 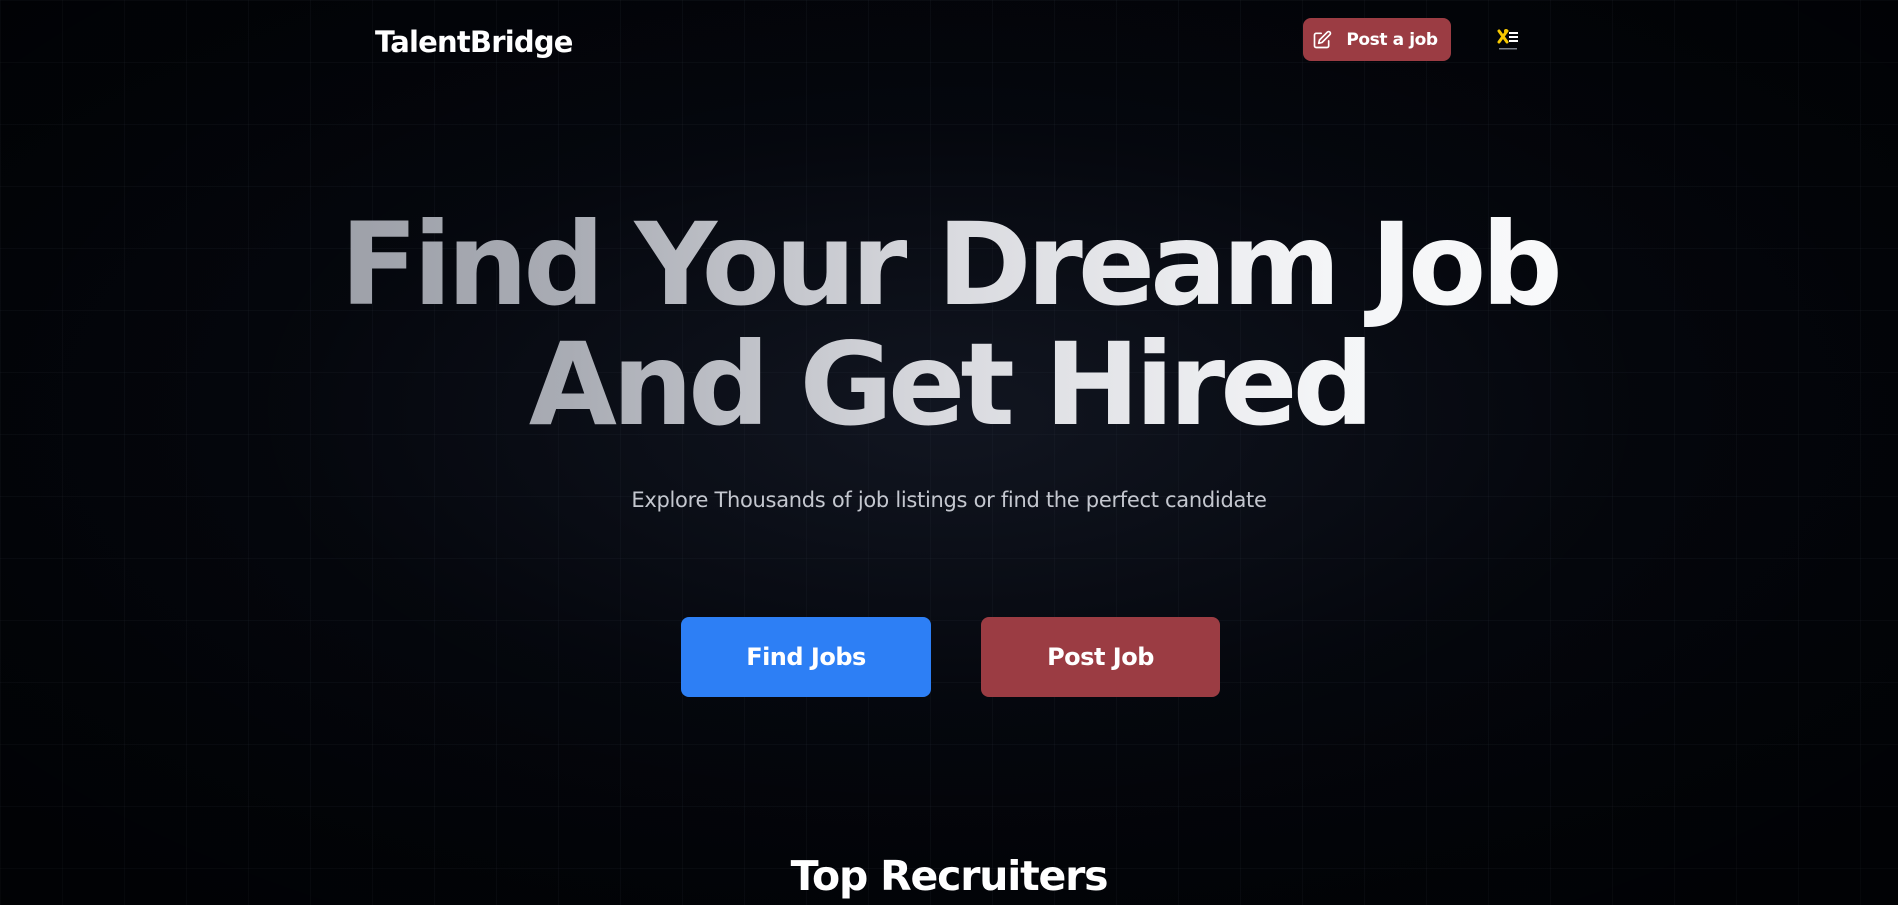 What do you see at coordinates (949, 384) in the screenshot?
I see `hero-title-line2: And Get Hired` at bounding box center [949, 384].